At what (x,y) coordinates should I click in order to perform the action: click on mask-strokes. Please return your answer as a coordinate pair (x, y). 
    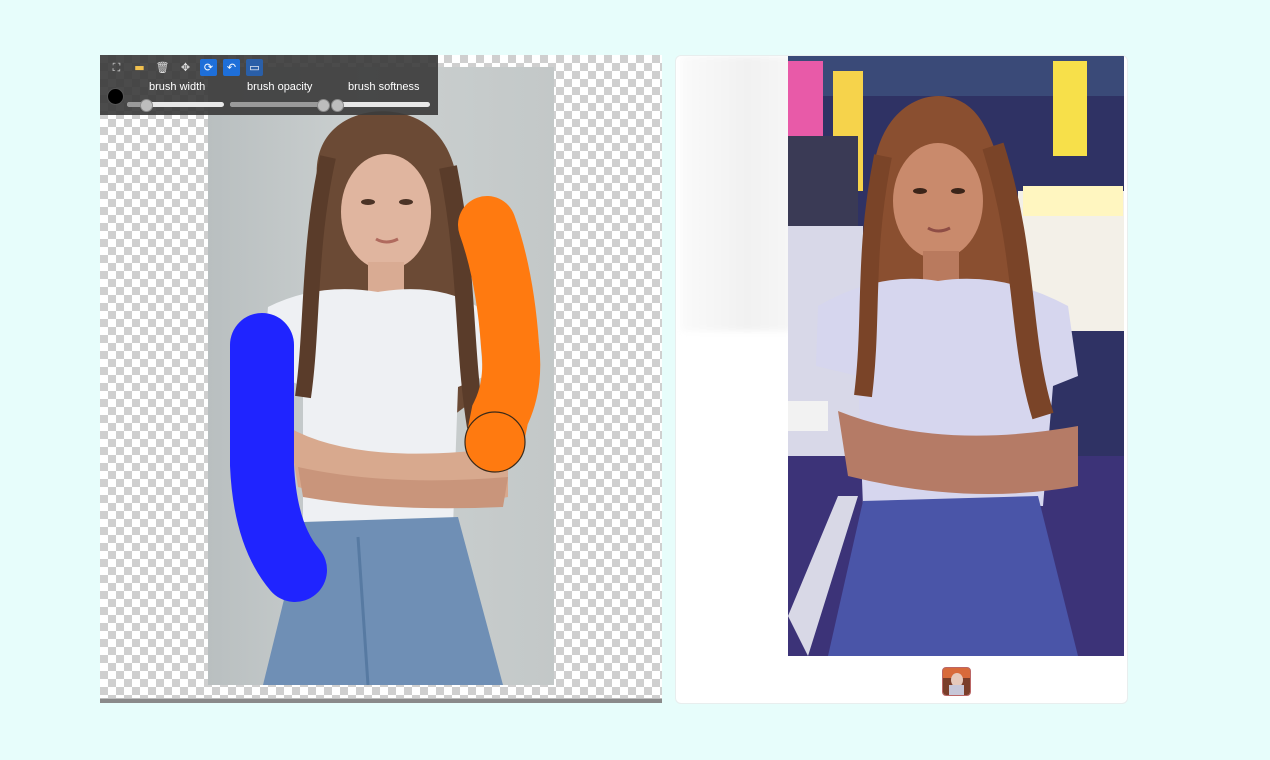
    Looking at the image, I should click on (385, 399).